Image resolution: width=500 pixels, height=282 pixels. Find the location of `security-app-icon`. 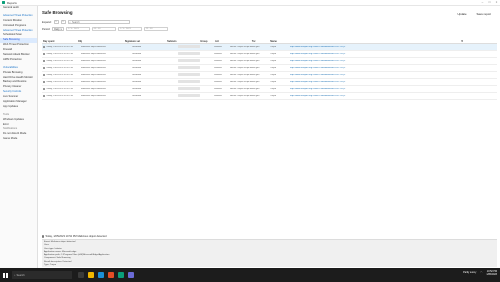

security-app-icon is located at coordinates (121, 275).